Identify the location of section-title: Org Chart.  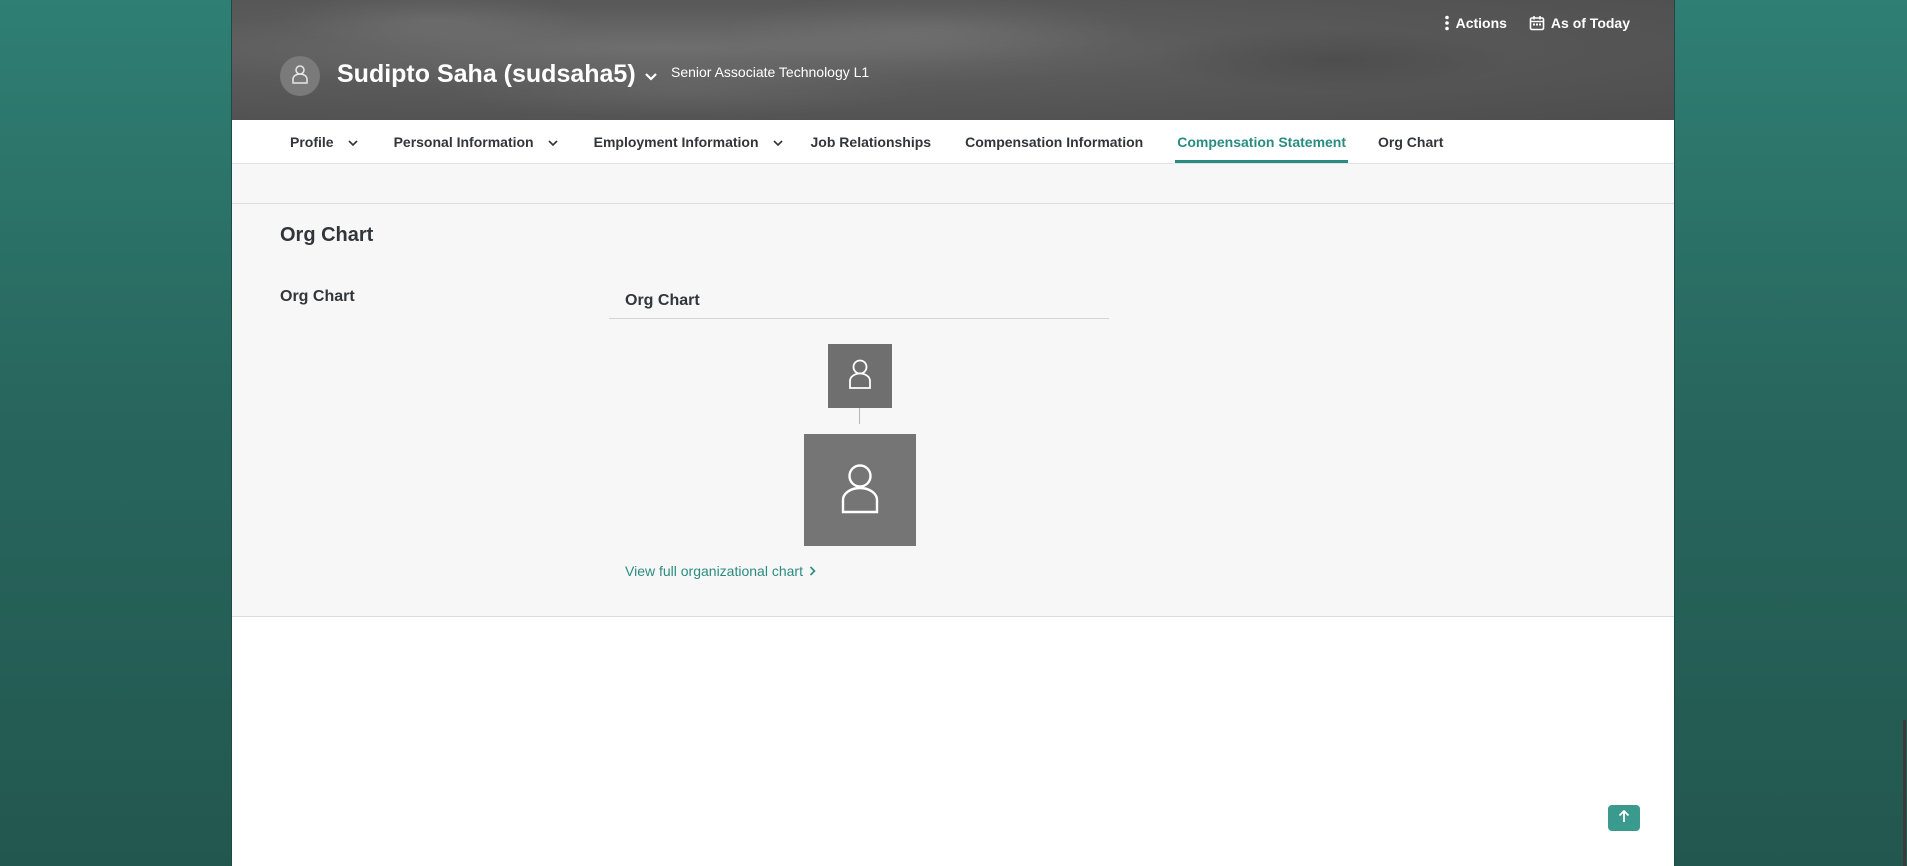
(327, 235).